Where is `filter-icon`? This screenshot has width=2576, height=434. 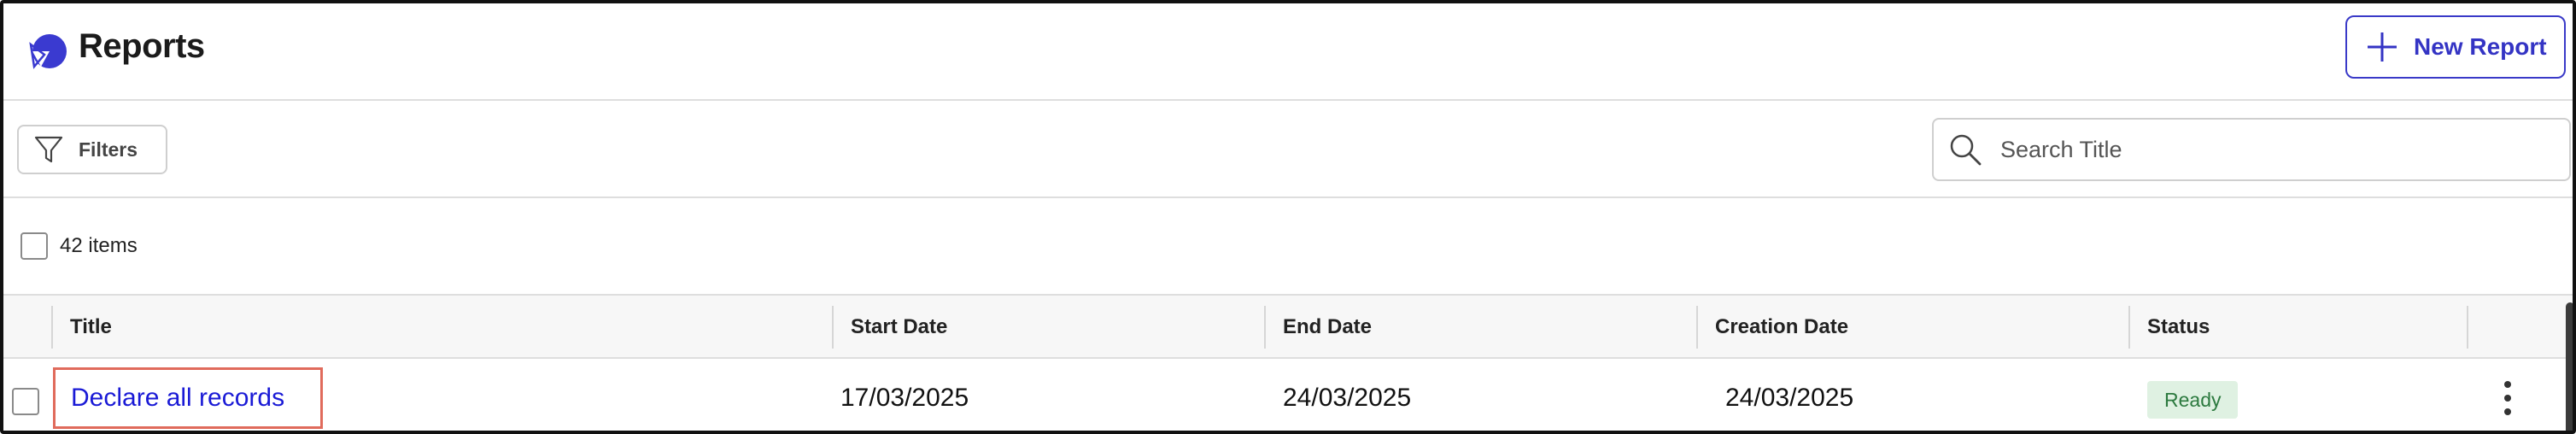 filter-icon is located at coordinates (48, 149).